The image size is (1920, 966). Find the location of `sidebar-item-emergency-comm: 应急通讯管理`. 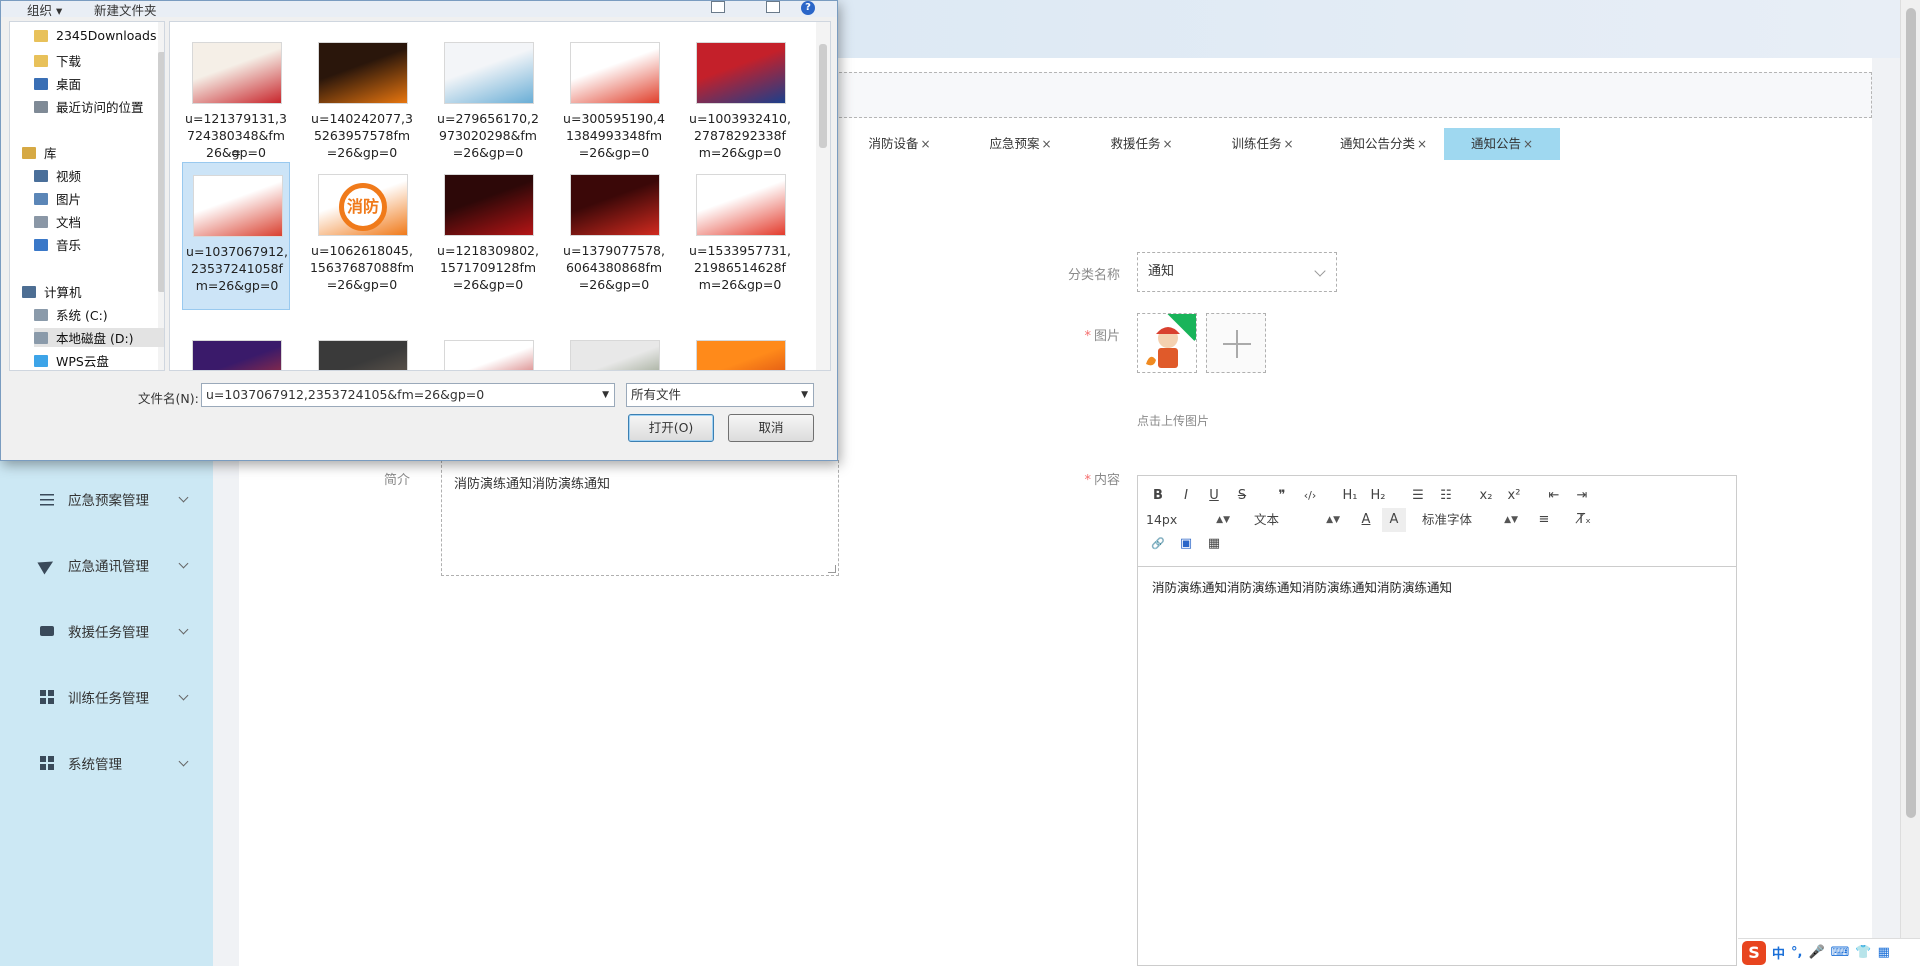

sidebar-item-emergency-comm: 应急通讯管理 is located at coordinates (113, 565).